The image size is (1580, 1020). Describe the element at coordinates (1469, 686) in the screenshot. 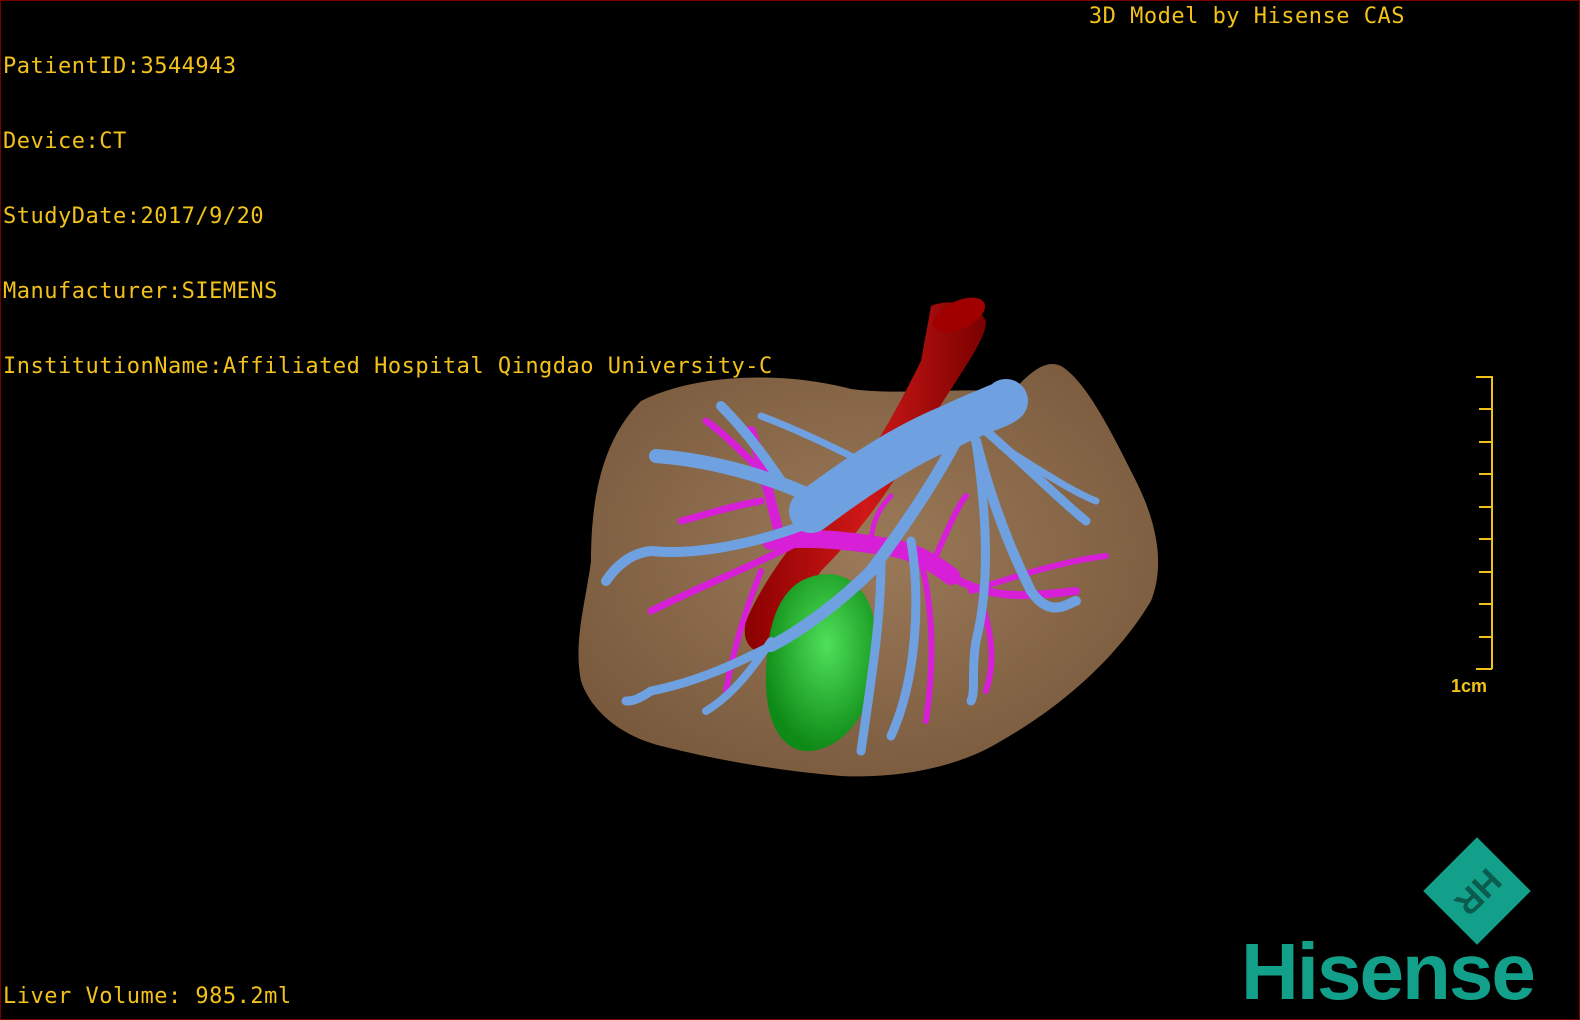

I see `scale-label: 1cm` at that location.